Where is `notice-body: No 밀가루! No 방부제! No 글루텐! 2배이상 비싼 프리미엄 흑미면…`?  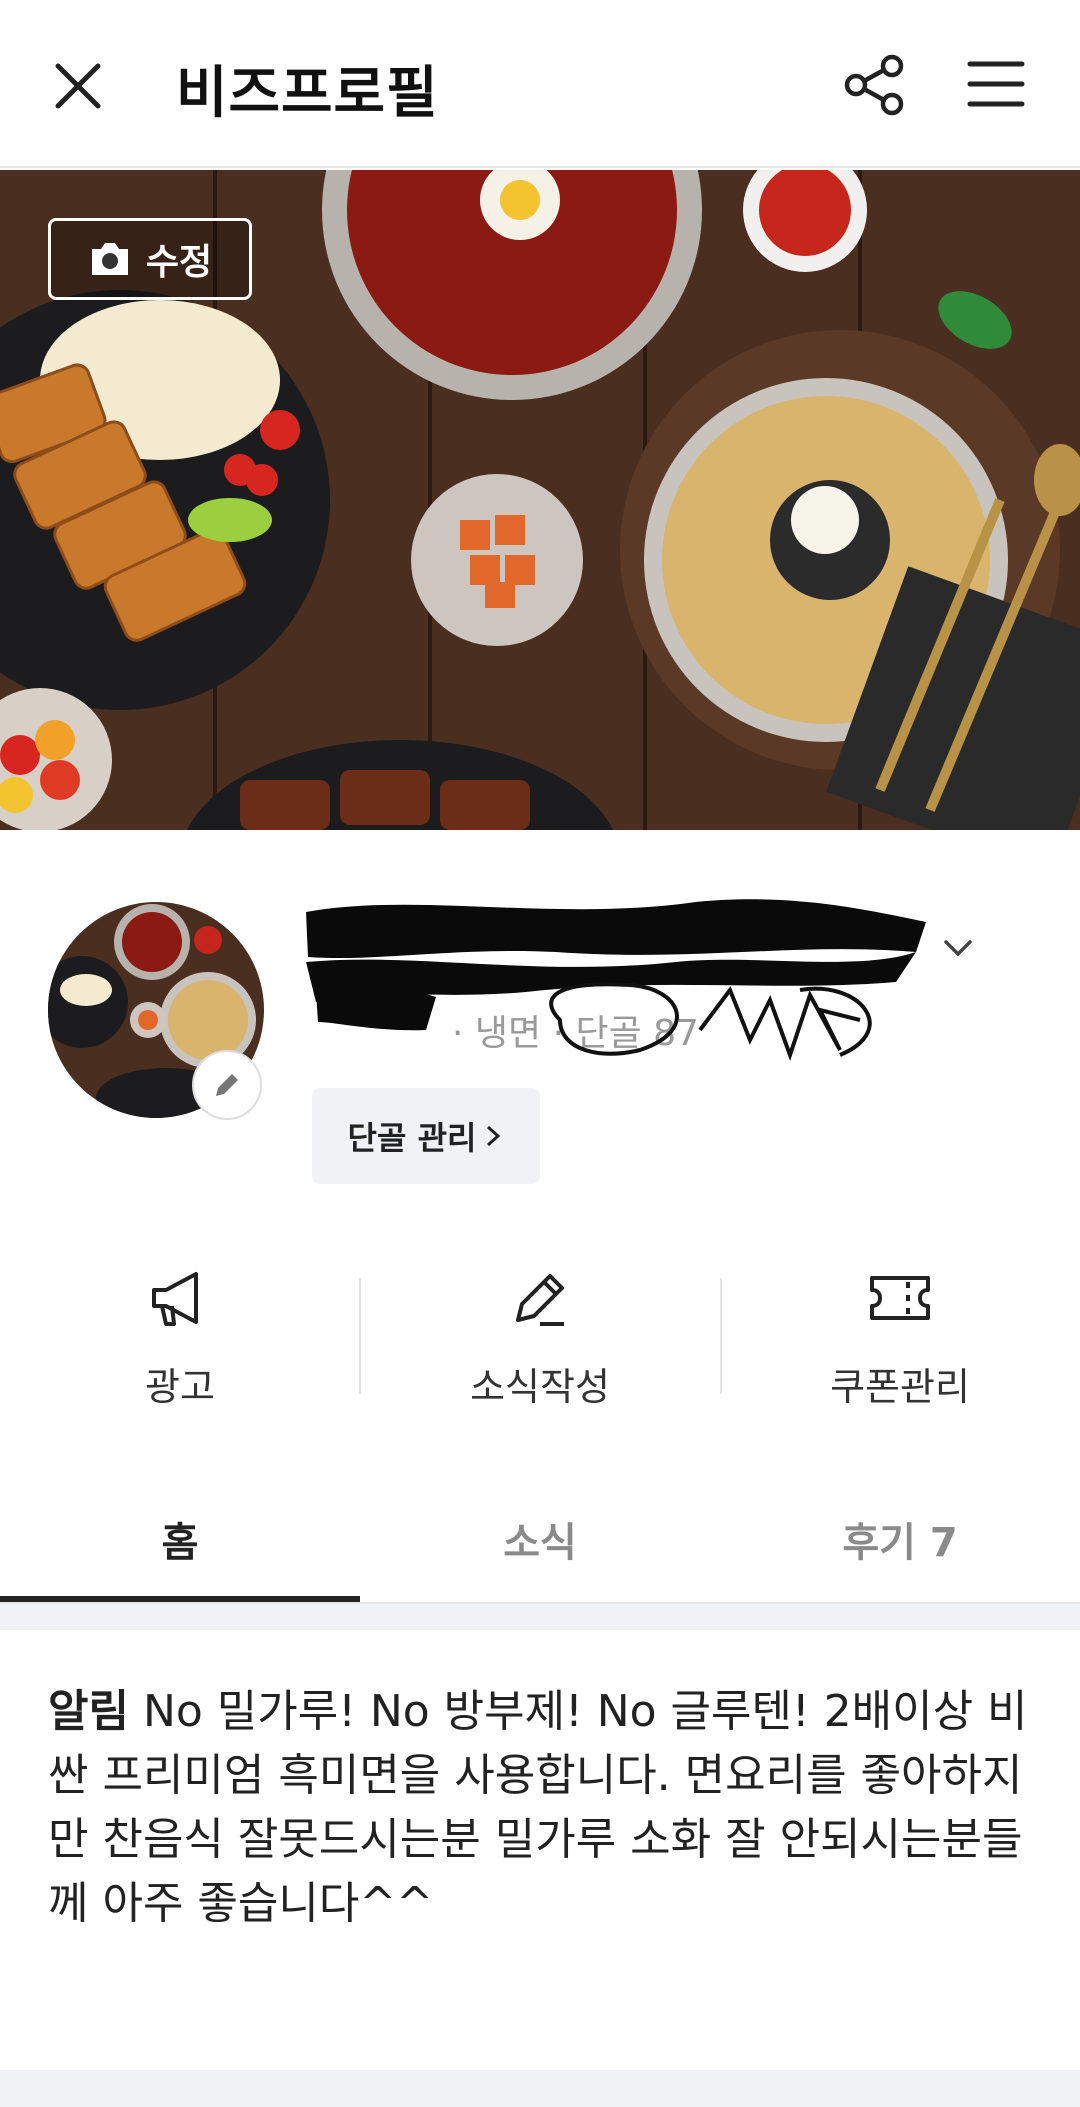 notice-body: No 밀가루! No 방부제! No 글루텐! 2배이상 비싼 프리미엄 흑미면… is located at coordinates (538, 1807).